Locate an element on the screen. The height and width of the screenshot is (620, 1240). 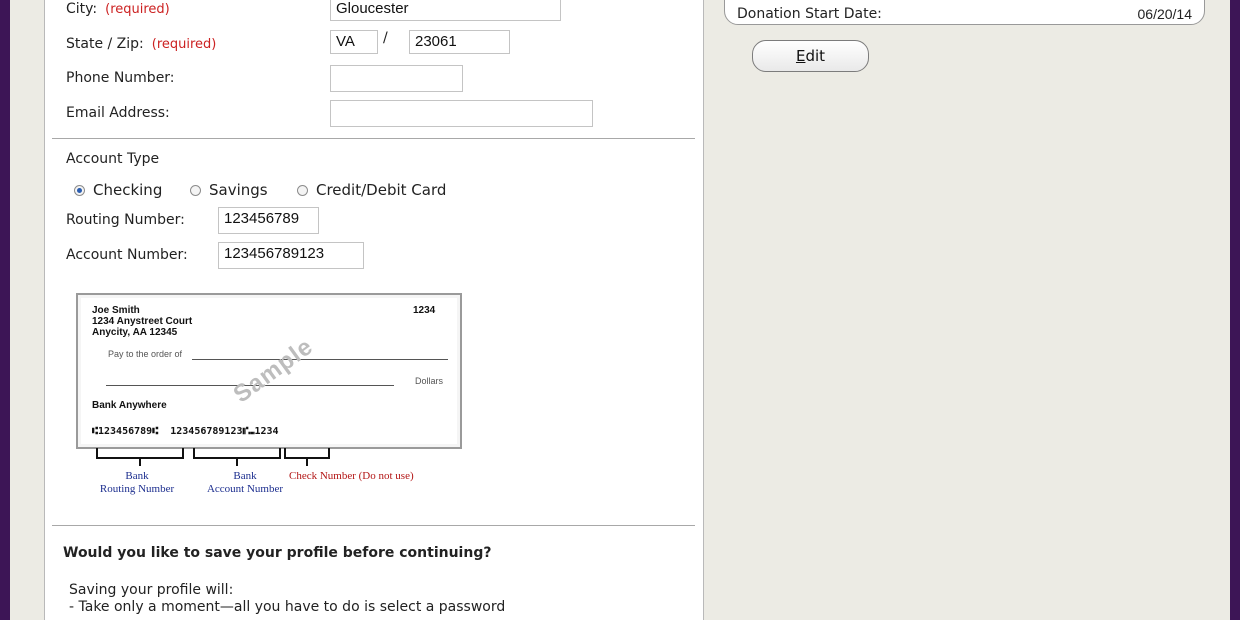
account-number-input: 123456789123 is located at coordinates (291, 255).